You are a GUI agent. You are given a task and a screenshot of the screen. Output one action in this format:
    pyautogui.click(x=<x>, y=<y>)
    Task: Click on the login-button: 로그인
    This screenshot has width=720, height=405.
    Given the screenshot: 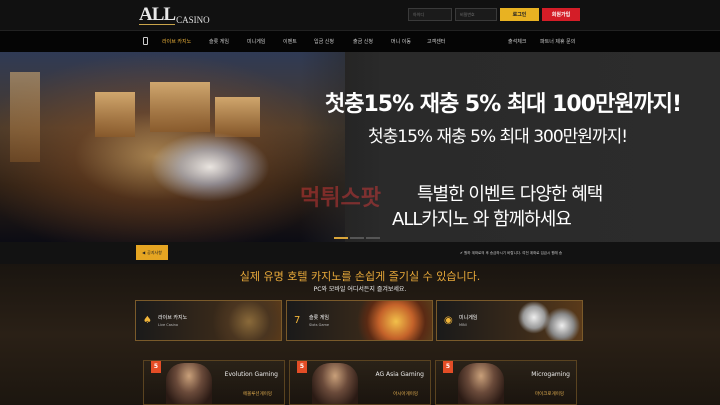 What is the action you would take?
    pyautogui.click(x=519, y=14)
    